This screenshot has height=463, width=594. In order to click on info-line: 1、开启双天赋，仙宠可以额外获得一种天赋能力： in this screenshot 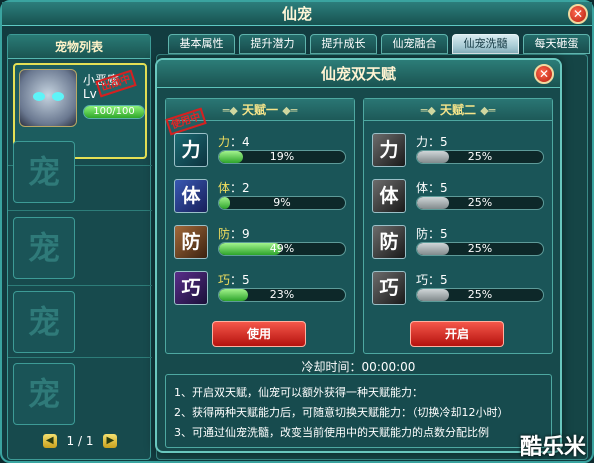, I will do `click(298, 392)`.